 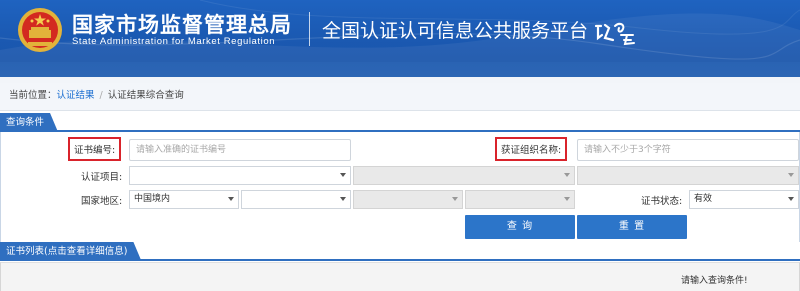 I want to click on breadcrumb-current: 认证结果综合查询, so click(x=145, y=95).